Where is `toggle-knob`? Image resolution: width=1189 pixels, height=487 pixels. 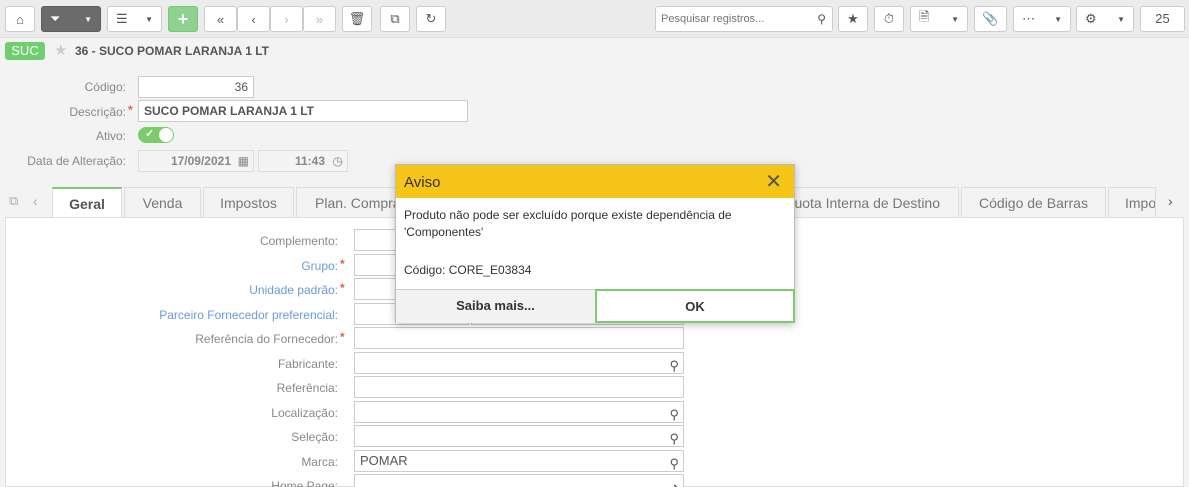
toggle-knob is located at coordinates (166, 135).